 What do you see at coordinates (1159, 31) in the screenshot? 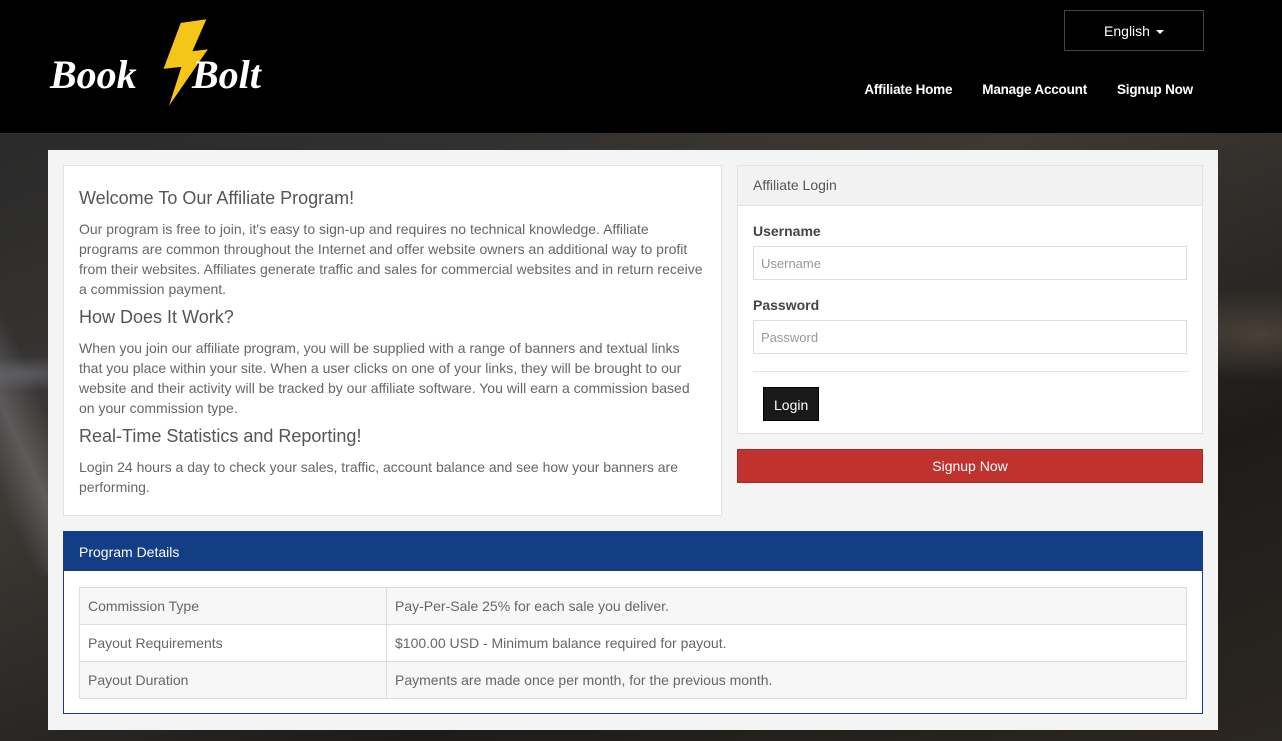
I see `caret-down-icon` at bounding box center [1159, 31].